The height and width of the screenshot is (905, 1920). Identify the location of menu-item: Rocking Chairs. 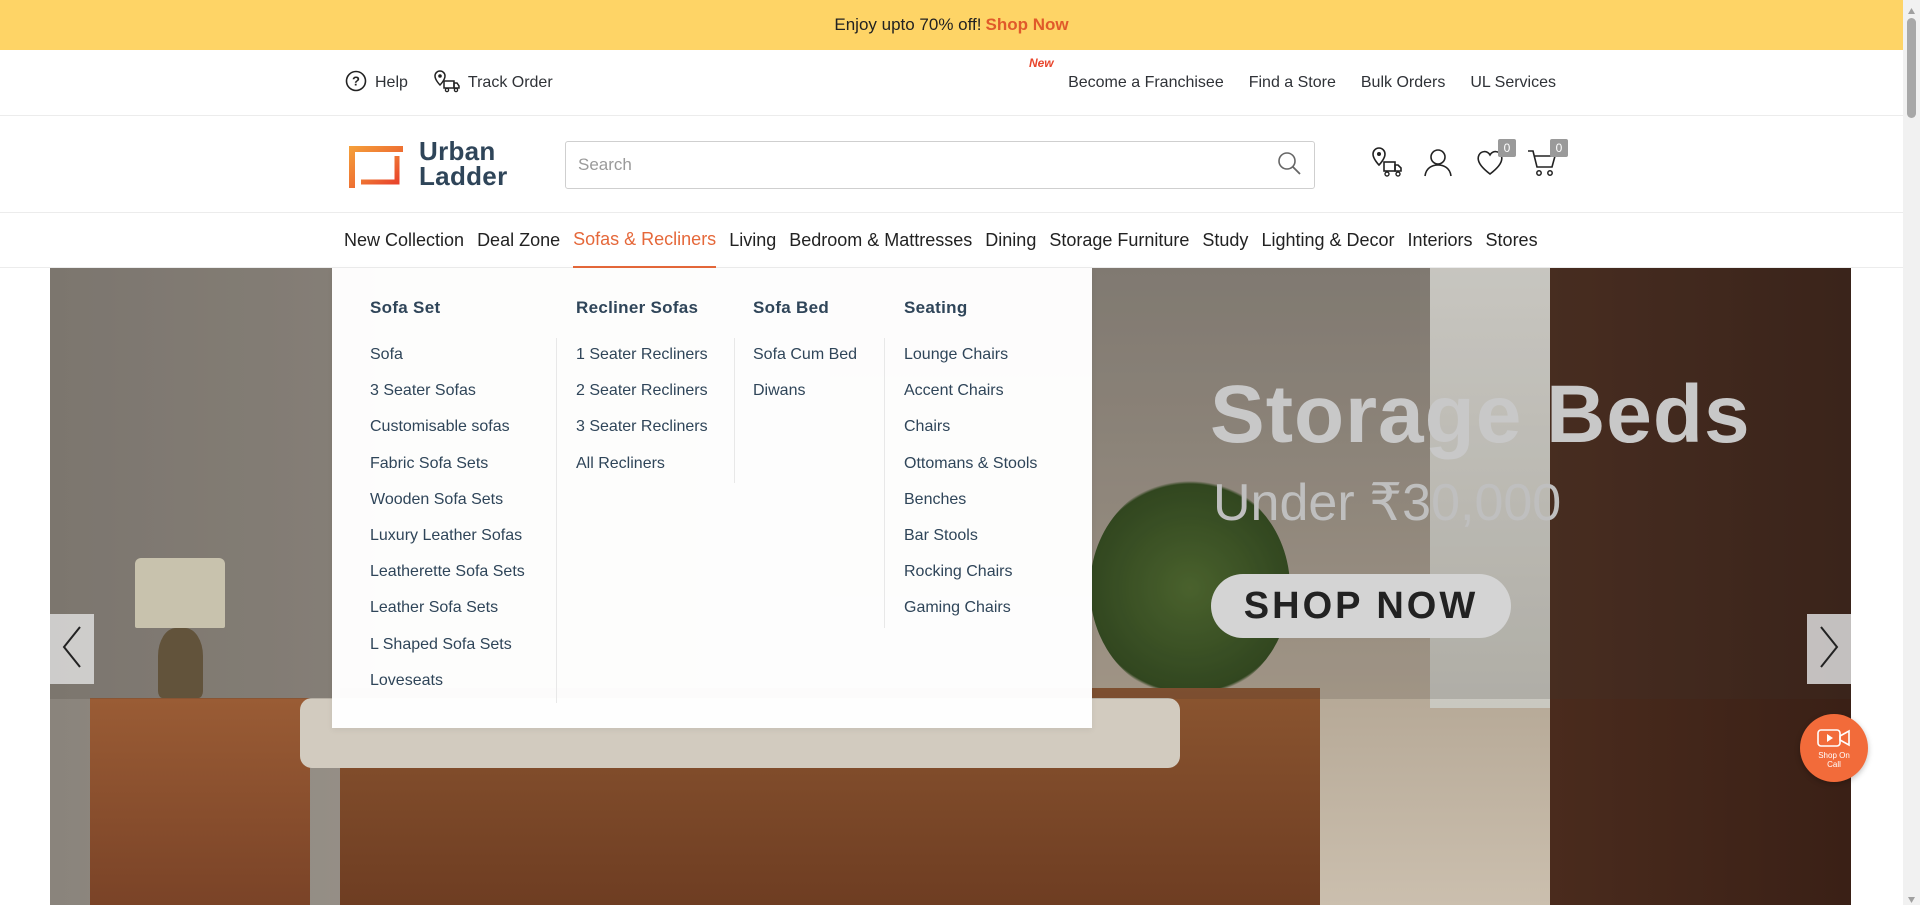
(970, 581).